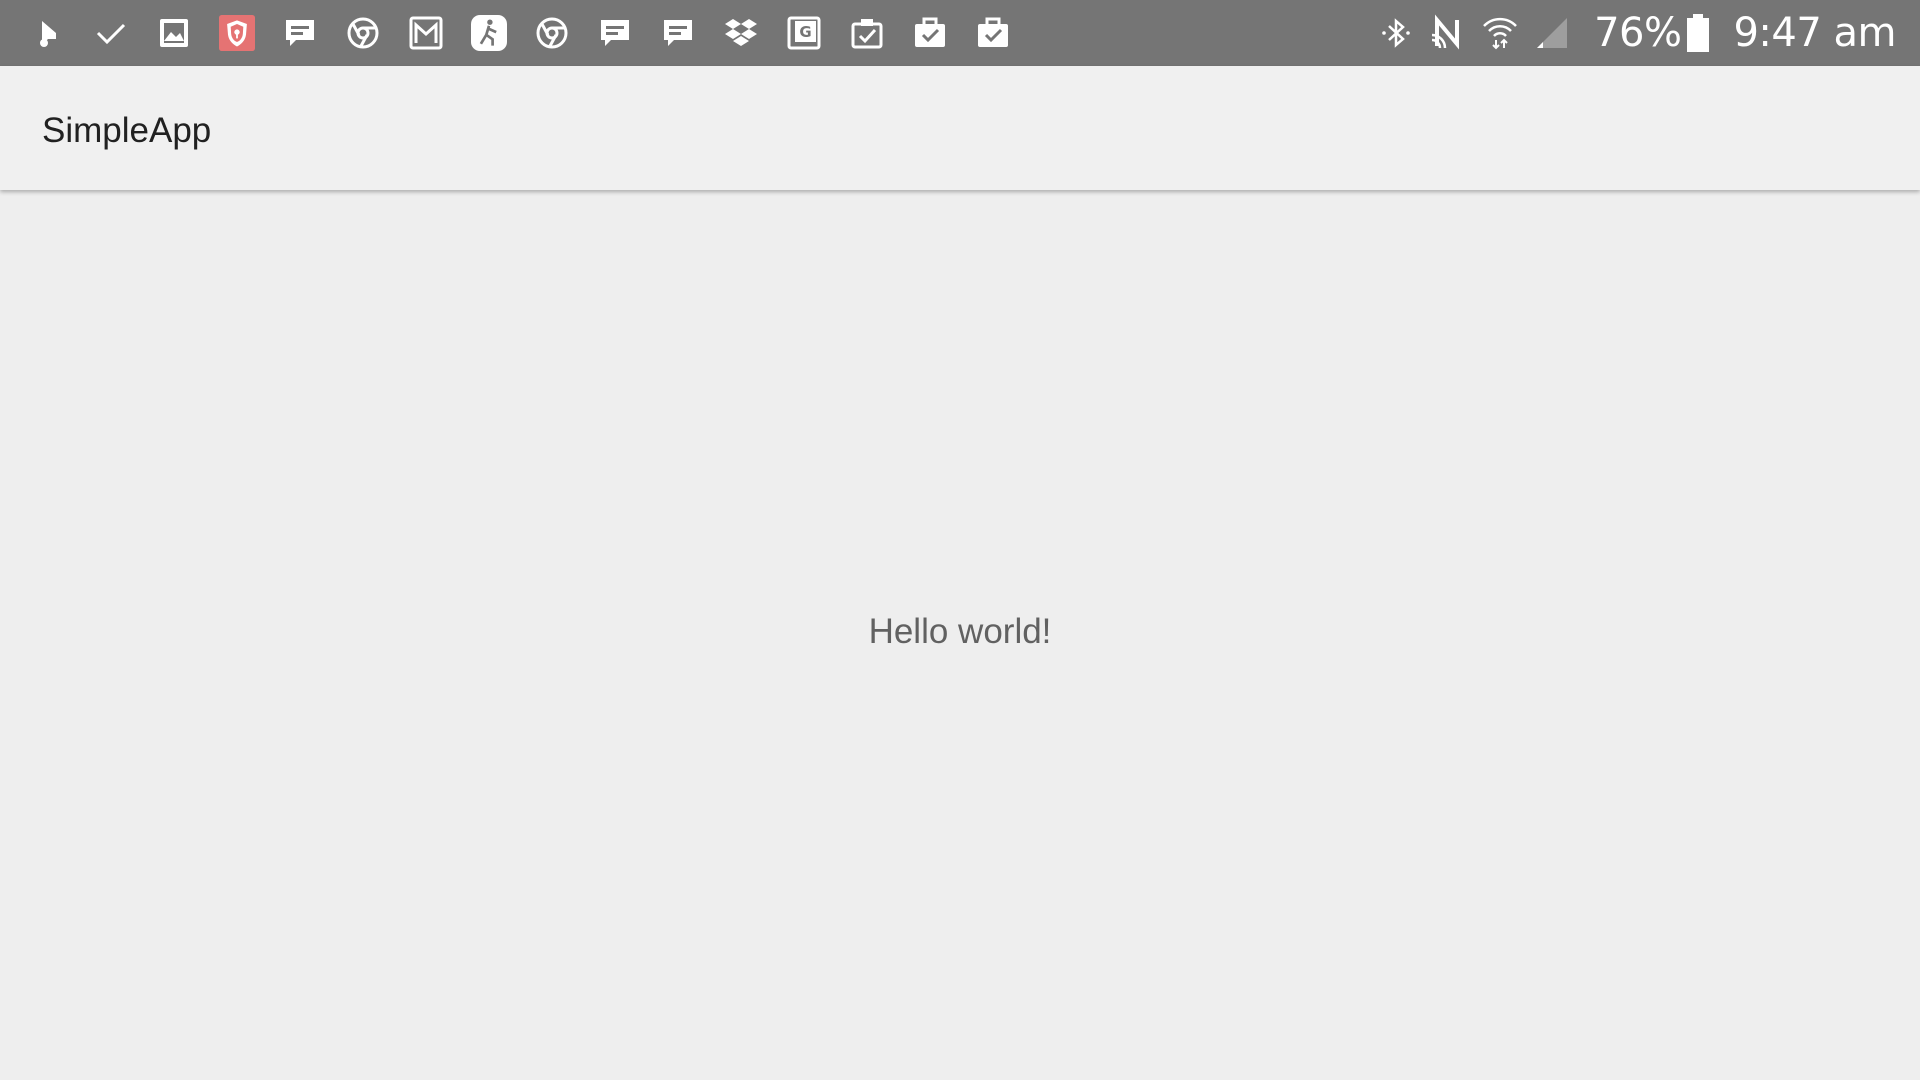  Describe the element at coordinates (1698, 33) in the screenshot. I see `battery-icon` at that location.